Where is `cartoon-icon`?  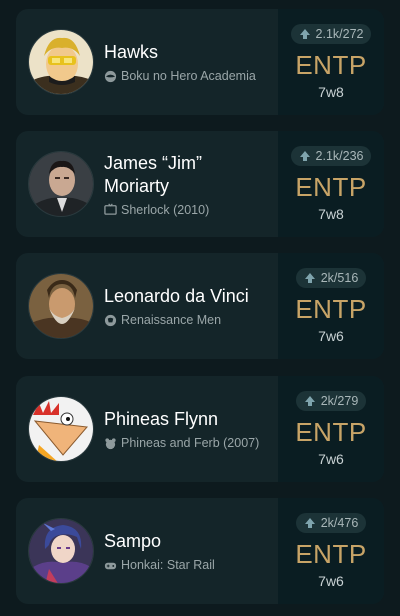 cartoon-icon is located at coordinates (110, 443).